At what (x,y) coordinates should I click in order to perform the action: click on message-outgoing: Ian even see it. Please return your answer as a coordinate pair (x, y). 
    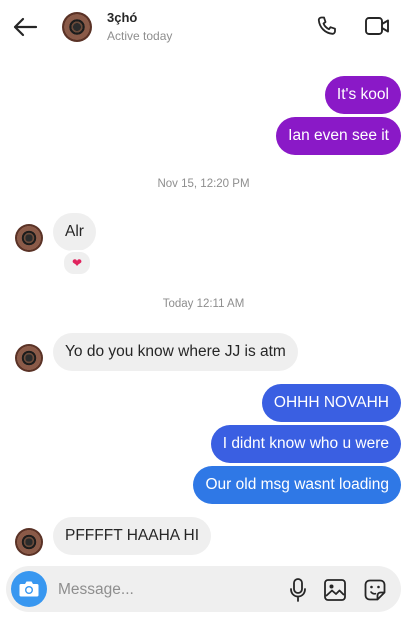
    Looking at the image, I should click on (338, 136).